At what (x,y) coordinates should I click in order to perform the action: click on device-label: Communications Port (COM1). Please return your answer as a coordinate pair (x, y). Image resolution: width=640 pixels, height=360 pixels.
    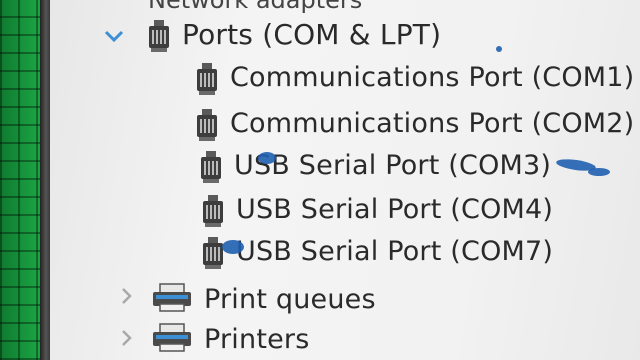
    Looking at the image, I should click on (432, 77).